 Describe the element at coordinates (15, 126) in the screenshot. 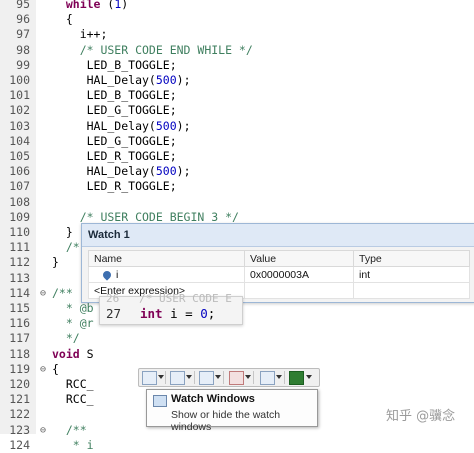

I see `line-number: 103` at that location.